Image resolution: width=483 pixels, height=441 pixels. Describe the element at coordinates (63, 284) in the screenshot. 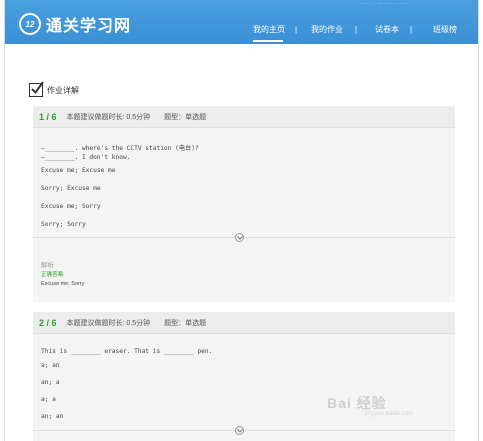

I see `correct-answer: Excuse me; Sorry` at that location.